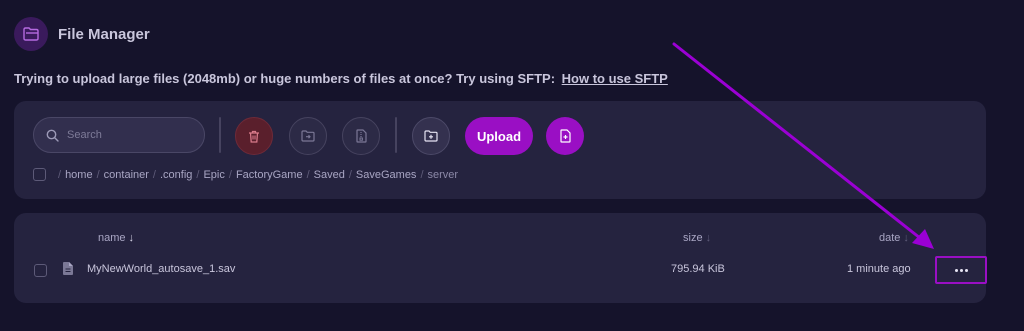 This screenshot has width=1024, height=331. I want to click on select-all-checkbox, so click(39, 174).